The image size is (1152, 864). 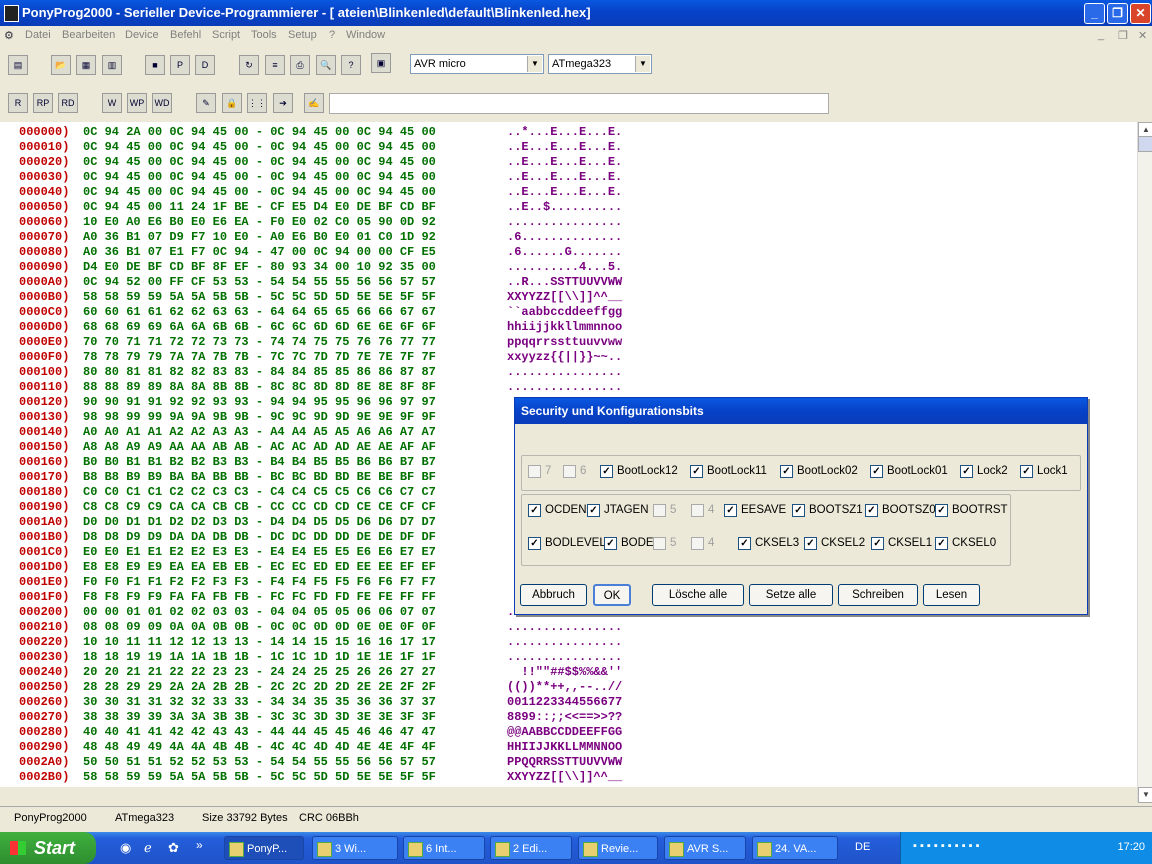 I want to click on help-icon: ?, so click(x=351, y=65).